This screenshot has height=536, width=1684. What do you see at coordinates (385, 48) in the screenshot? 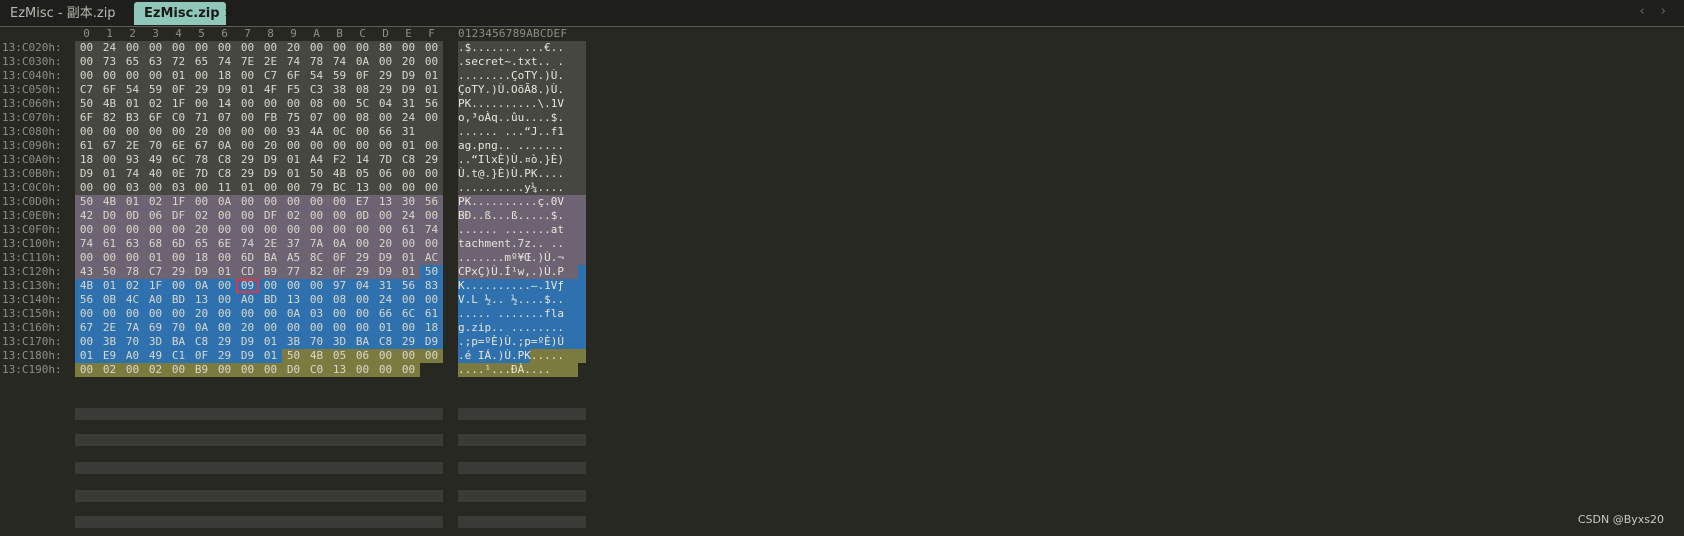
I see `hex-byte: 80` at bounding box center [385, 48].